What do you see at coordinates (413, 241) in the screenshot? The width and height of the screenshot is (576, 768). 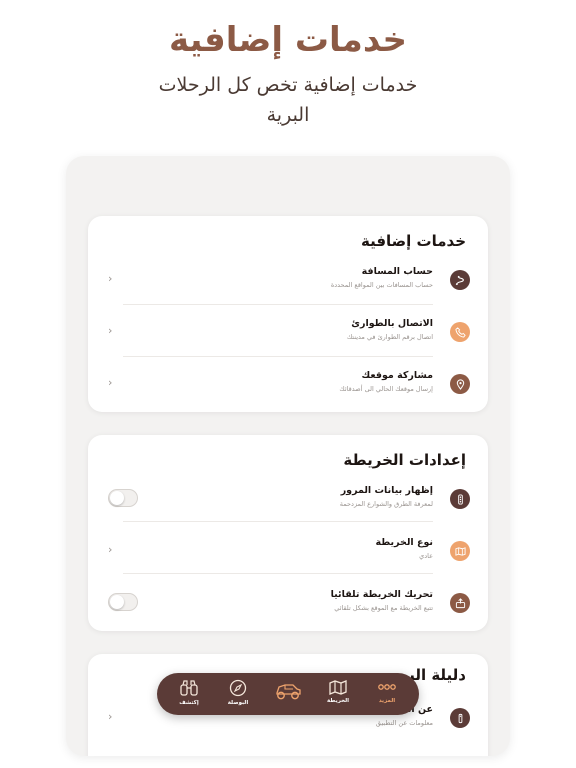 I see `card-title: خدمات إضافية` at bounding box center [413, 241].